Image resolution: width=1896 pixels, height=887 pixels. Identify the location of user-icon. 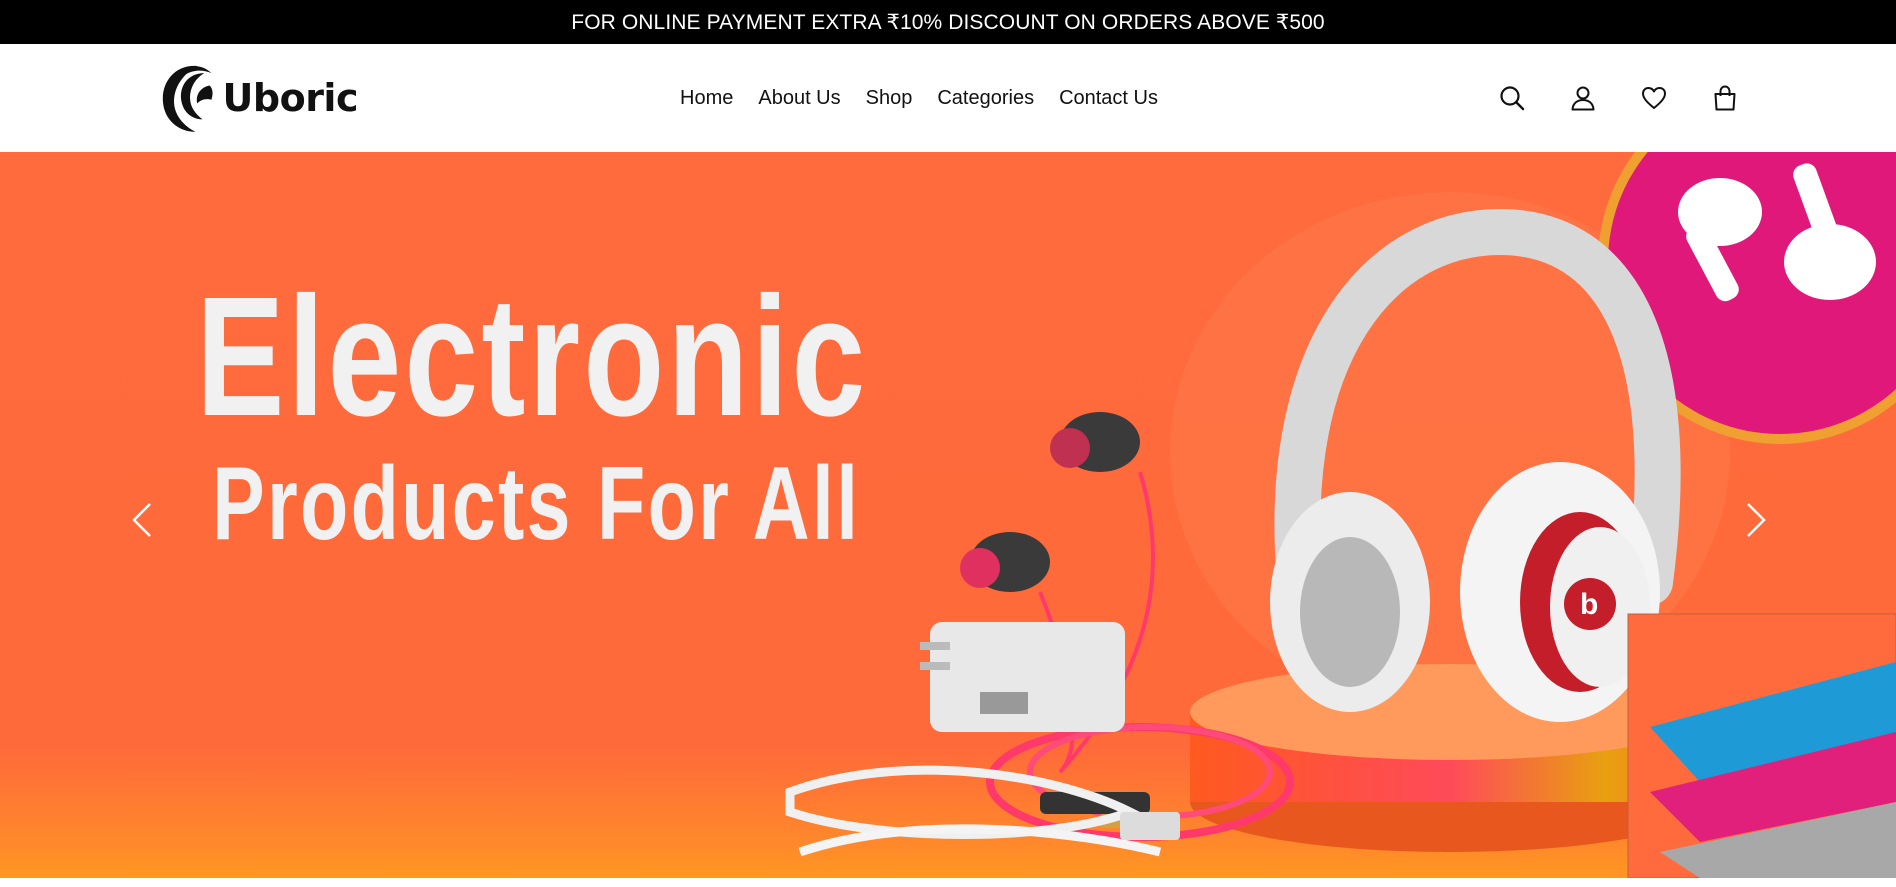
(1582, 98).